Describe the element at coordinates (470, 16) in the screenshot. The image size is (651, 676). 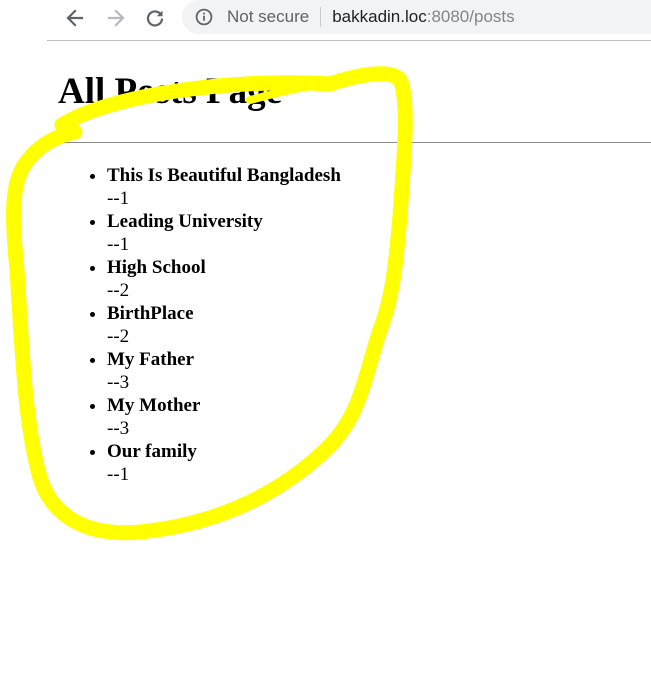
I see `url-path: :8080/posts` at that location.